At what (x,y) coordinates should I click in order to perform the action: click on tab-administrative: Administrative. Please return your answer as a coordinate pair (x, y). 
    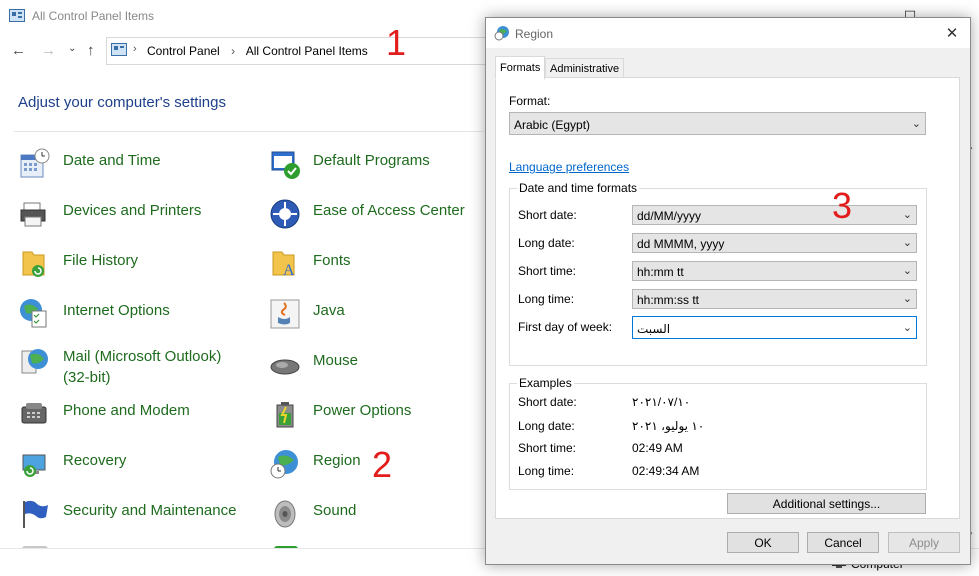
    Looking at the image, I should click on (585, 68).